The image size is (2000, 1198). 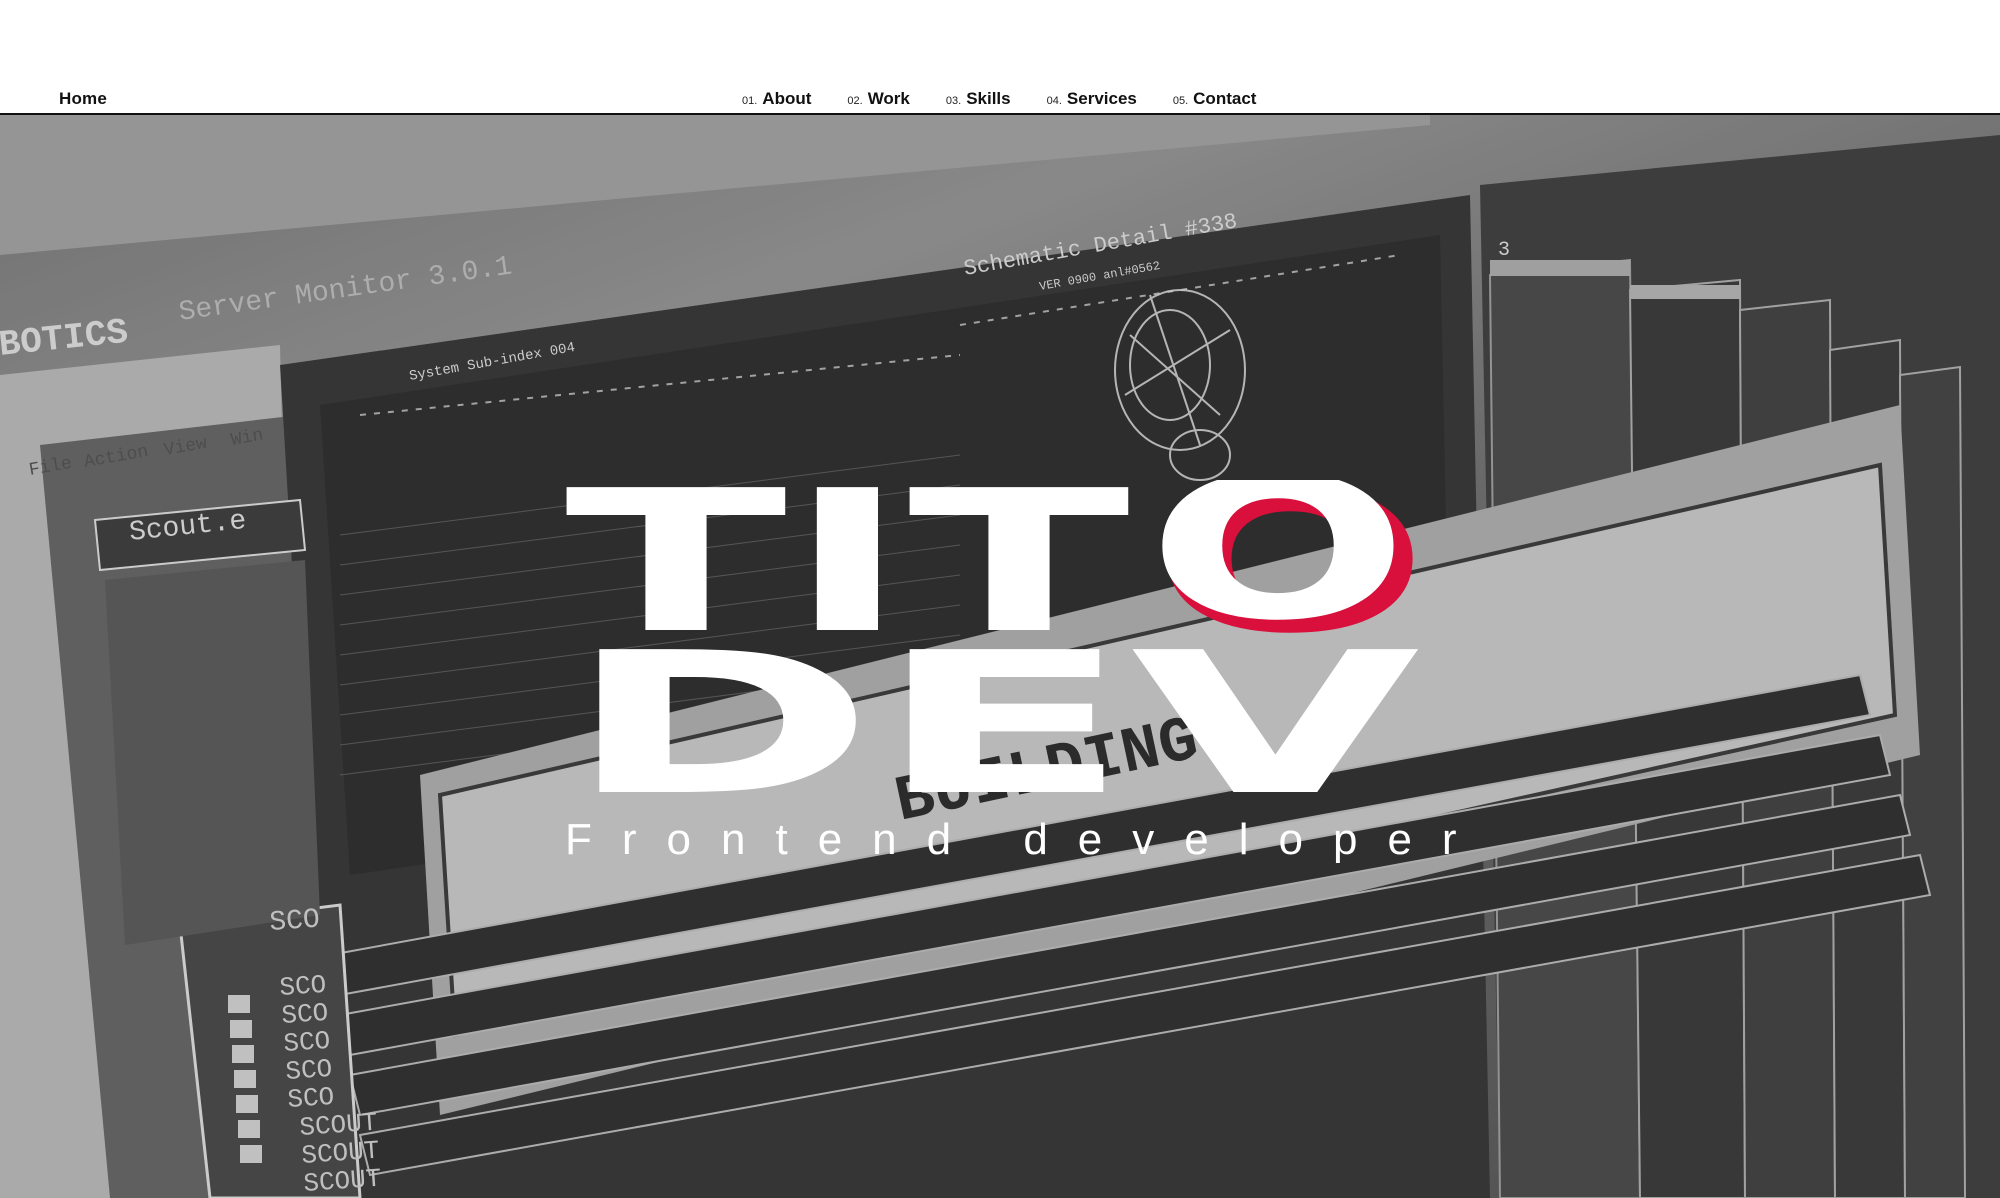 What do you see at coordinates (787, 98) in the screenshot?
I see `nav-item-label: About` at bounding box center [787, 98].